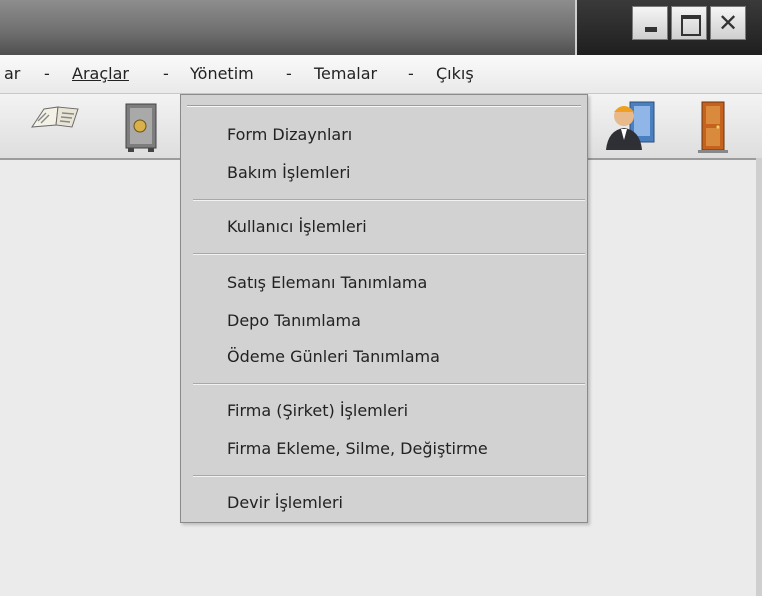 Image resolution: width=762 pixels, height=596 pixels. Describe the element at coordinates (333, 356) in the screenshot. I see `menu-item-odeme-gunleri-tanimlama: Ödeme Günleri Tanımlama` at that location.